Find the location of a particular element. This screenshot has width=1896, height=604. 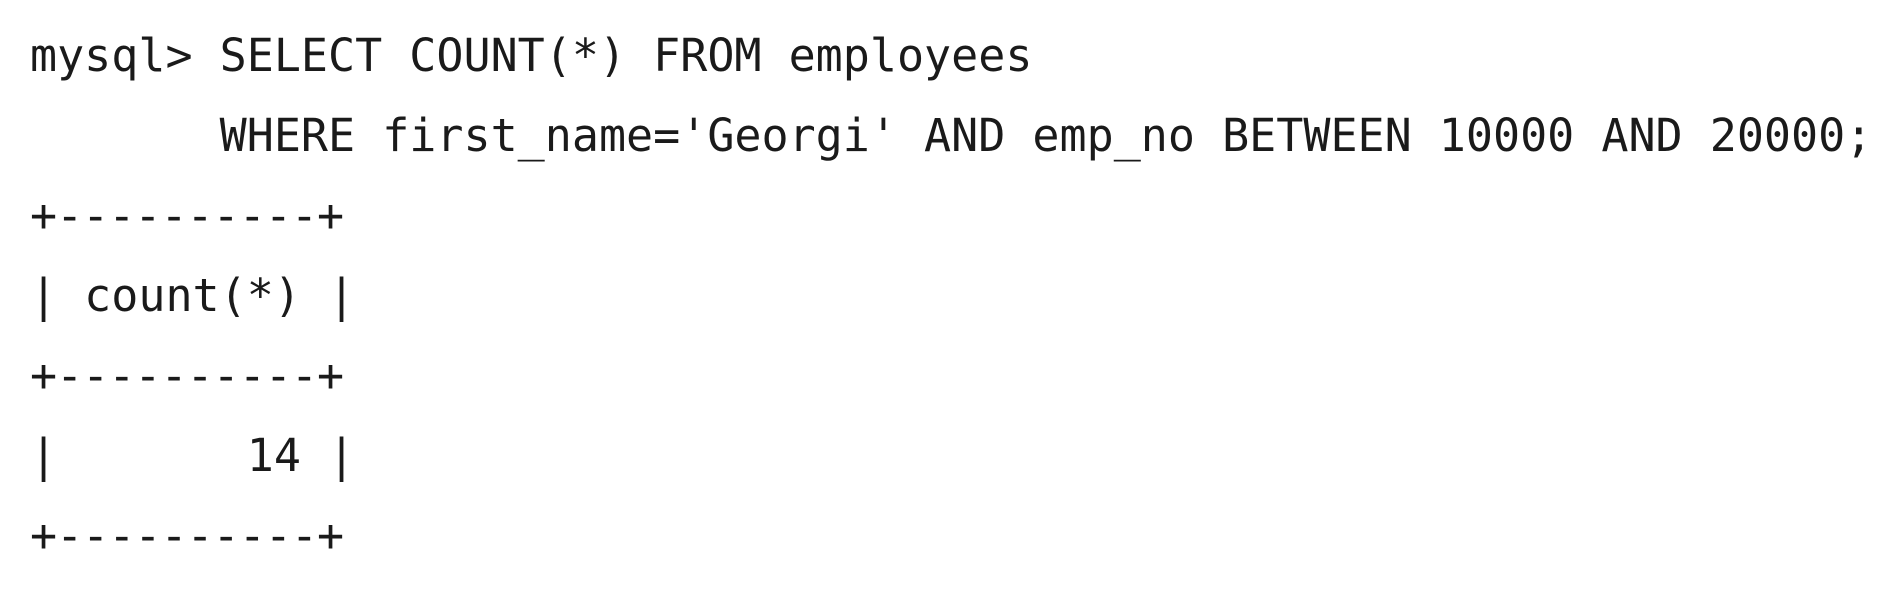

continuation-indent is located at coordinates (125, 135).